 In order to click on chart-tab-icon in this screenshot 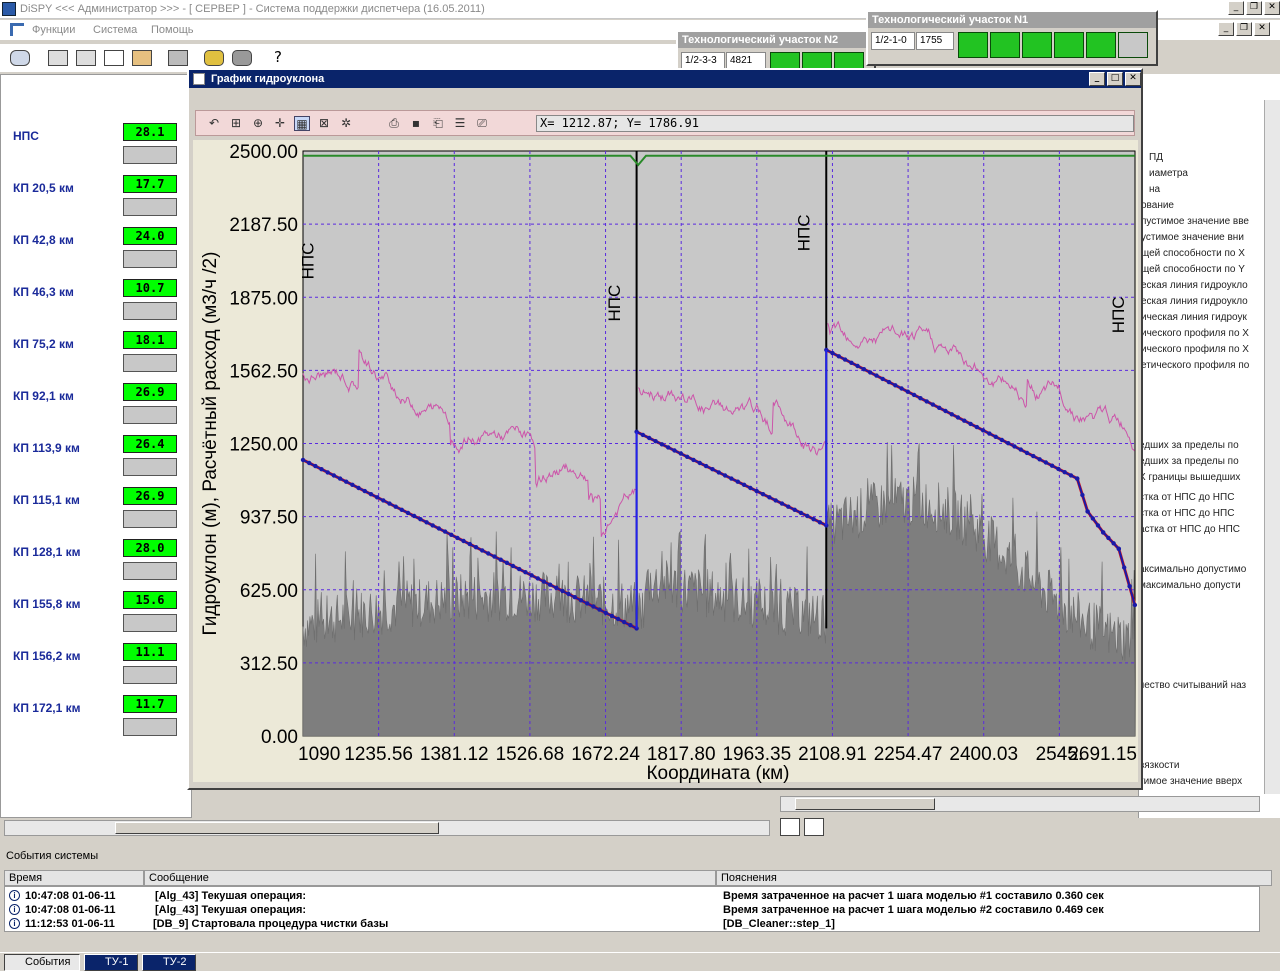, I will do `click(790, 827)`.